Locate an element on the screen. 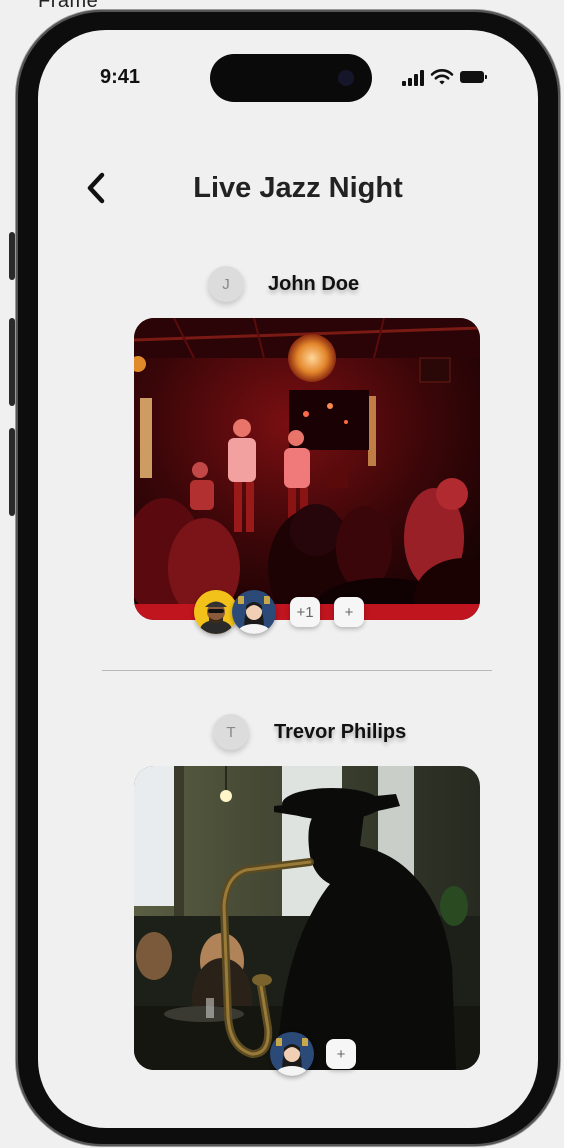  chevron-left-icon is located at coordinates (96, 188).